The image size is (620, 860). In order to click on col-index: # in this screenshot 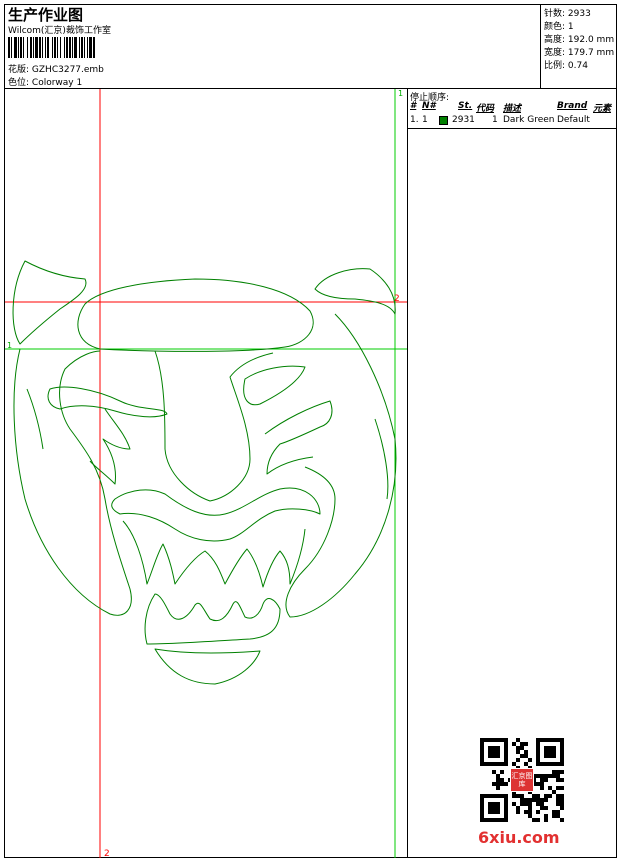, I will do `click(413, 106)`.